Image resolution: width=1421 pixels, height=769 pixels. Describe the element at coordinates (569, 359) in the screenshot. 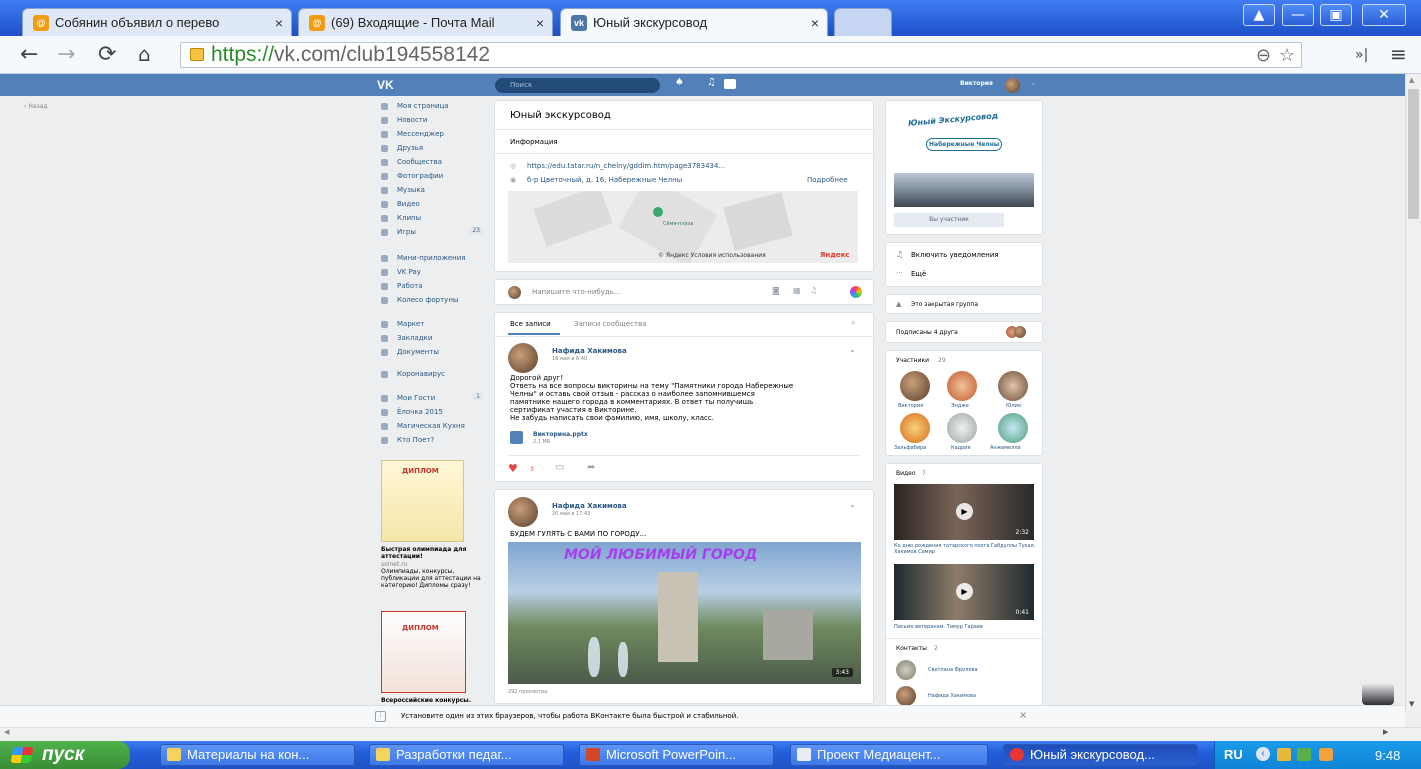

I see `post-date: 18 мая в 8:40` at that location.